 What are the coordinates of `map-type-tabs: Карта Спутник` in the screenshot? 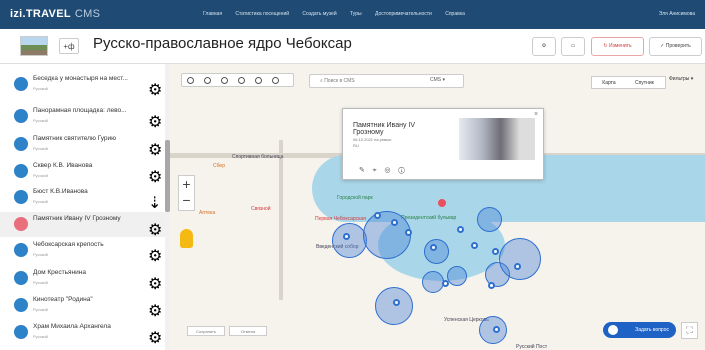 It's located at (628, 82).